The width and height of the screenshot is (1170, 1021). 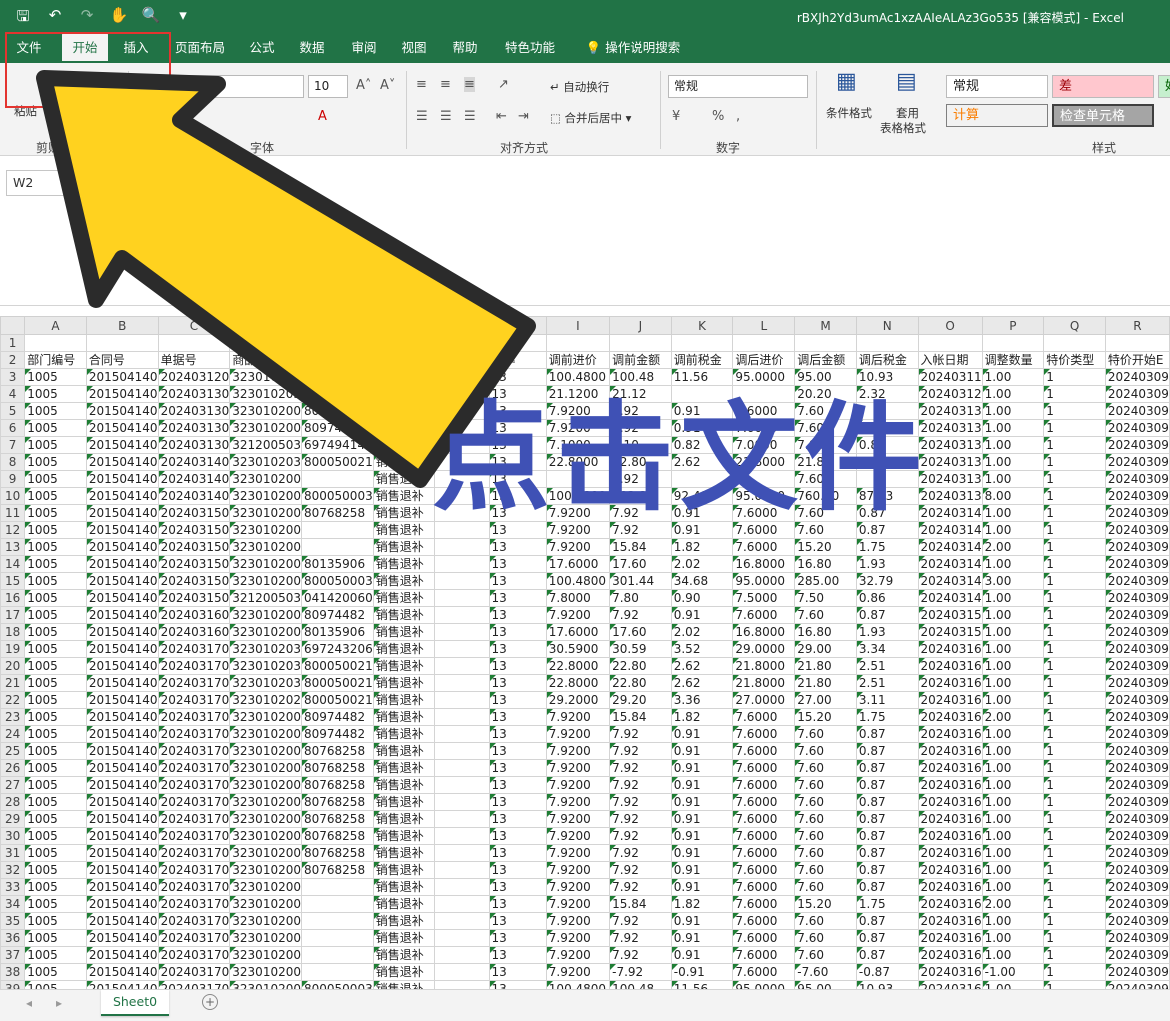 I want to click on grid-cell: 201504140, so click(x=122, y=615).